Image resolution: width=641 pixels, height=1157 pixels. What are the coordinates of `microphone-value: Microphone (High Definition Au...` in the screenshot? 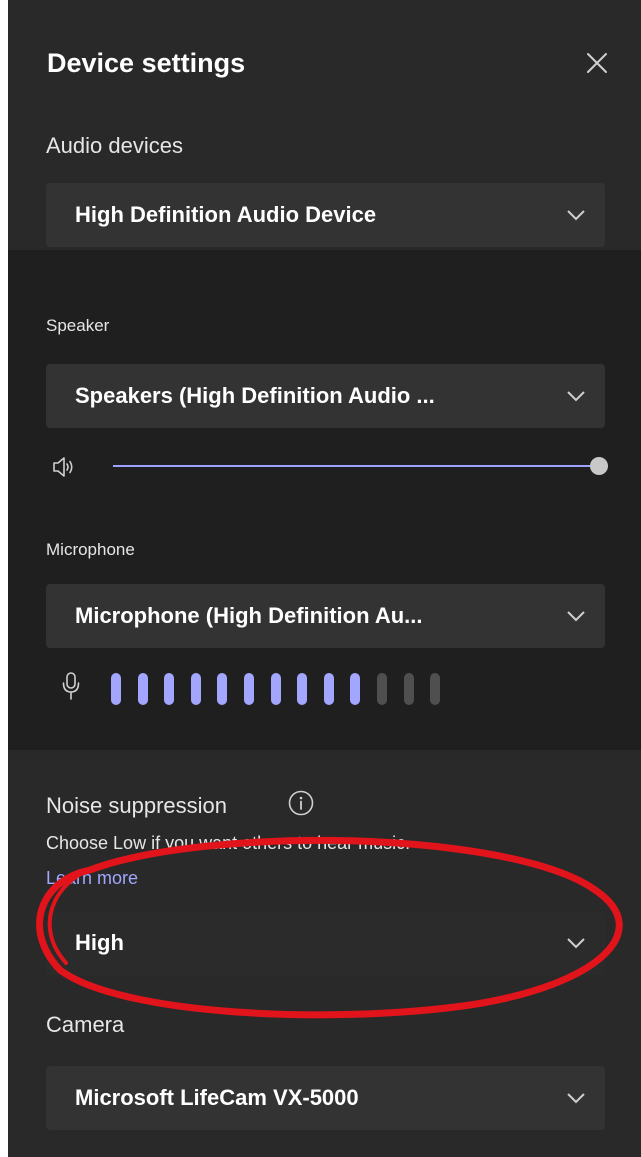 It's located at (249, 615).